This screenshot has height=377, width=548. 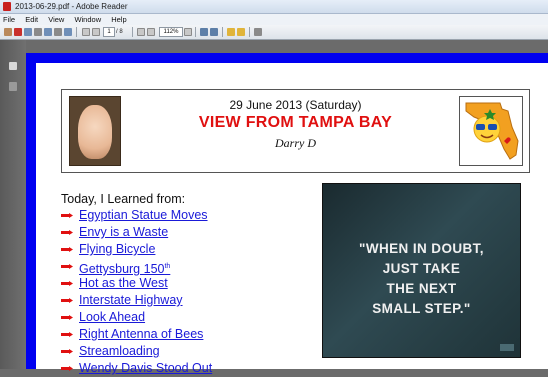 I want to click on menu-window: Window, so click(x=88, y=19).